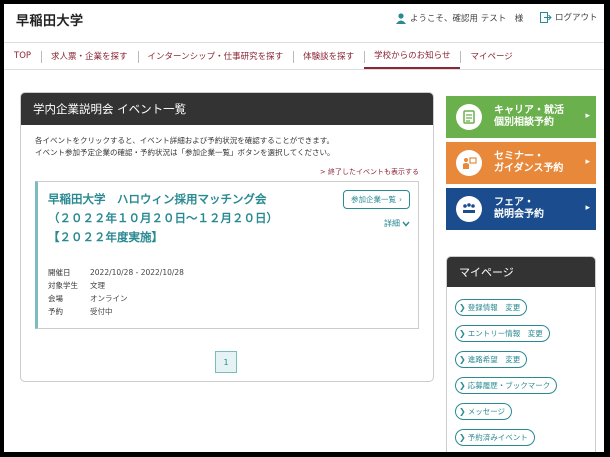 This screenshot has width=610, height=457. What do you see at coordinates (328, 56) in the screenshot?
I see `nav-experience-search: 体験談を探す` at bounding box center [328, 56].